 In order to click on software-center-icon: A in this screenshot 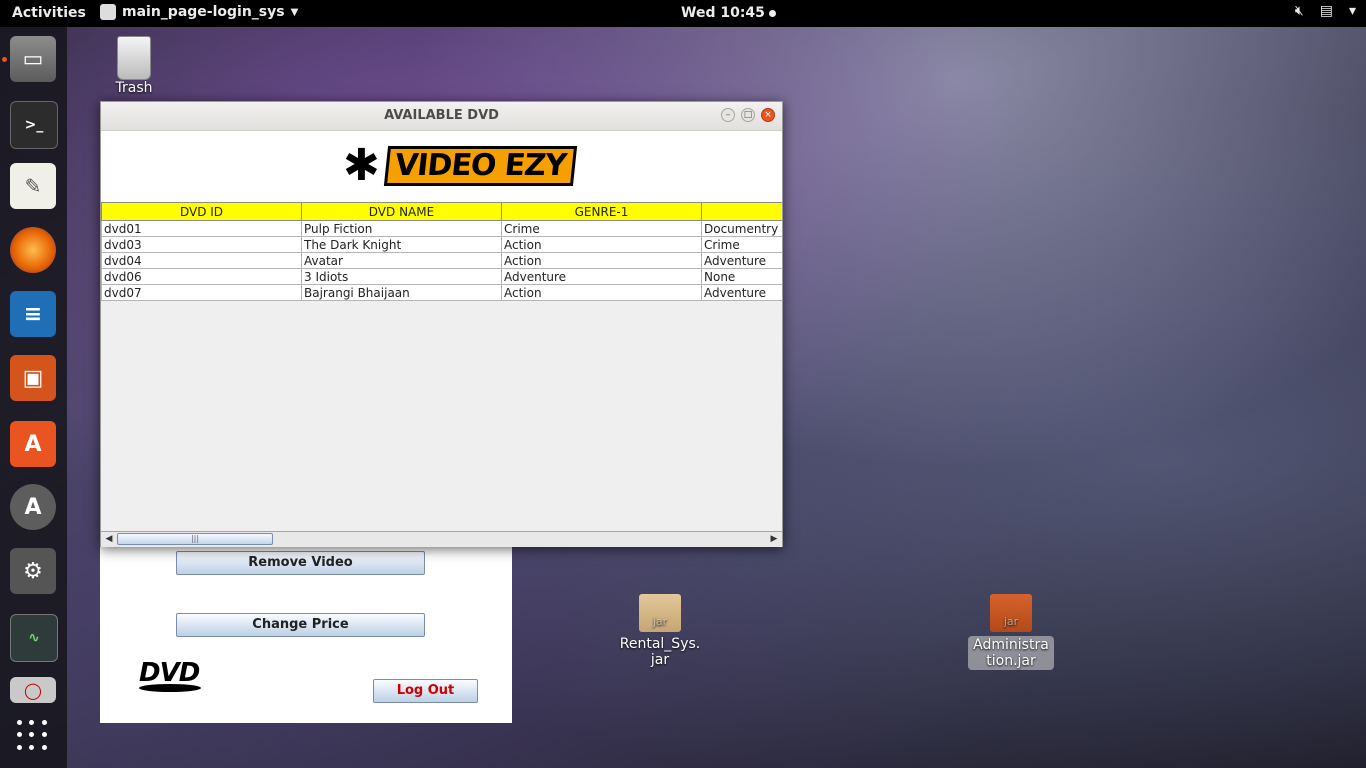, I will do `click(33, 444)`.